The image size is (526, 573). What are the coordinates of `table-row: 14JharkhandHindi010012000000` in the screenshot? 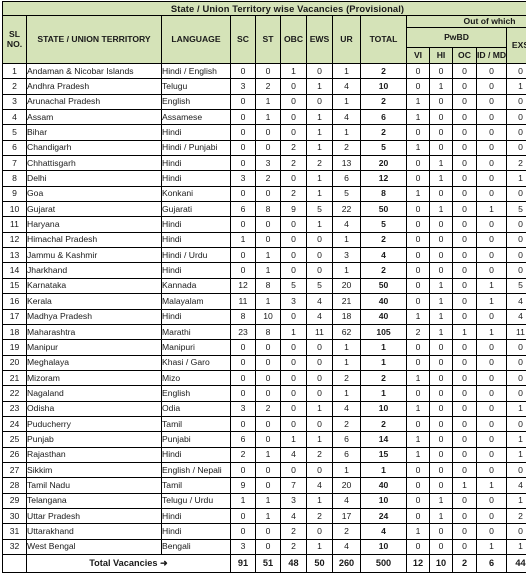 It's located at (264, 270).